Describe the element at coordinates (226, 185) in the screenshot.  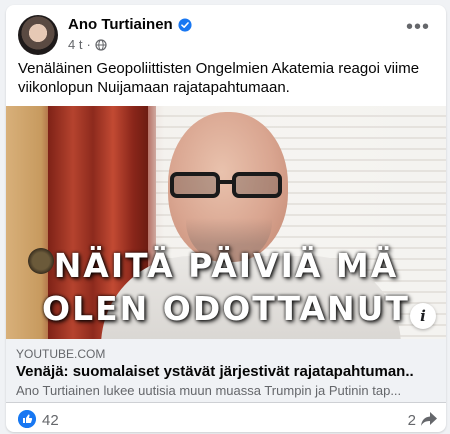
I see `glasses` at that location.